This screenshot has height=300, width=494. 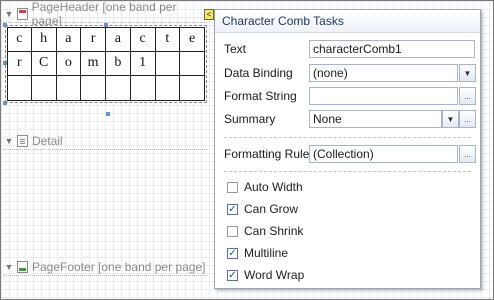 What do you see at coordinates (118, 64) in the screenshot?
I see `comb-cell: b` at bounding box center [118, 64].